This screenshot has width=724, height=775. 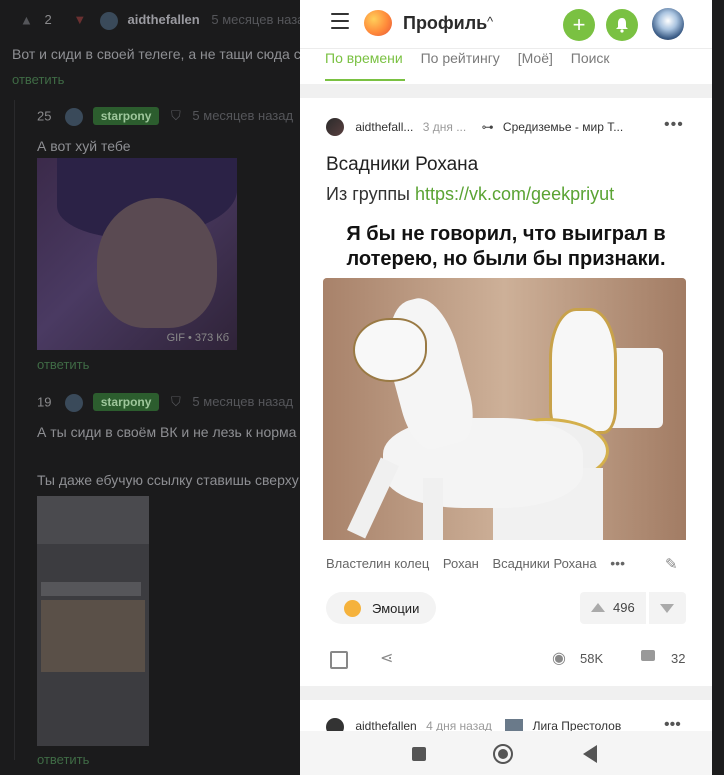 I want to click on android-nav-bar, so click(x=506, y=753).